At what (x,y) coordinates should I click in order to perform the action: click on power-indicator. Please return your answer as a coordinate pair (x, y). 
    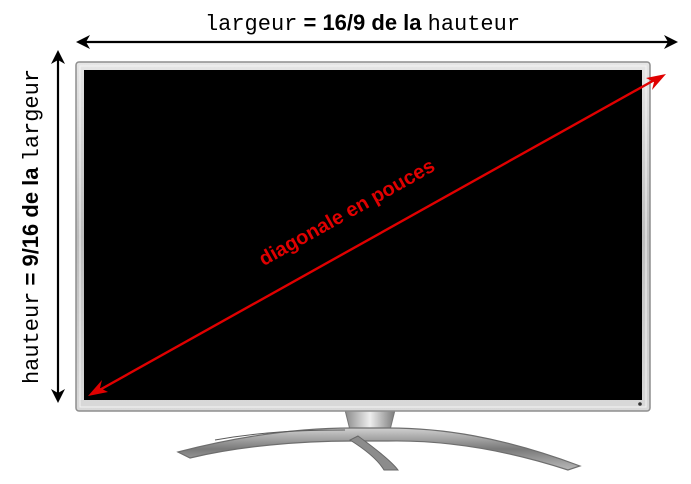
    Looking at the image, I should click on (640, 404).